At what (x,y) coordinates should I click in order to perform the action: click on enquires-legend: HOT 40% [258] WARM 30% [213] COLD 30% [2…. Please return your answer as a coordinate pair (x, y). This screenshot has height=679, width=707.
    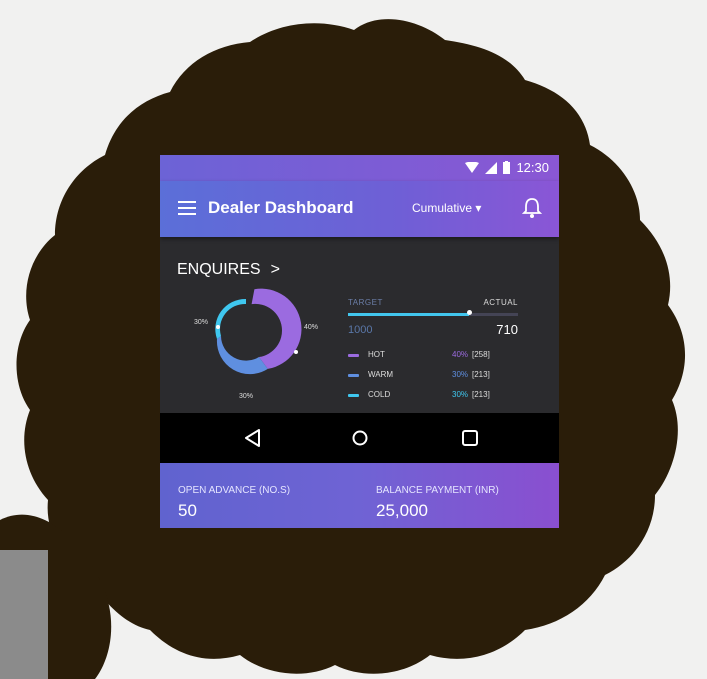
    Looking at the image, I should click on (435, 380).